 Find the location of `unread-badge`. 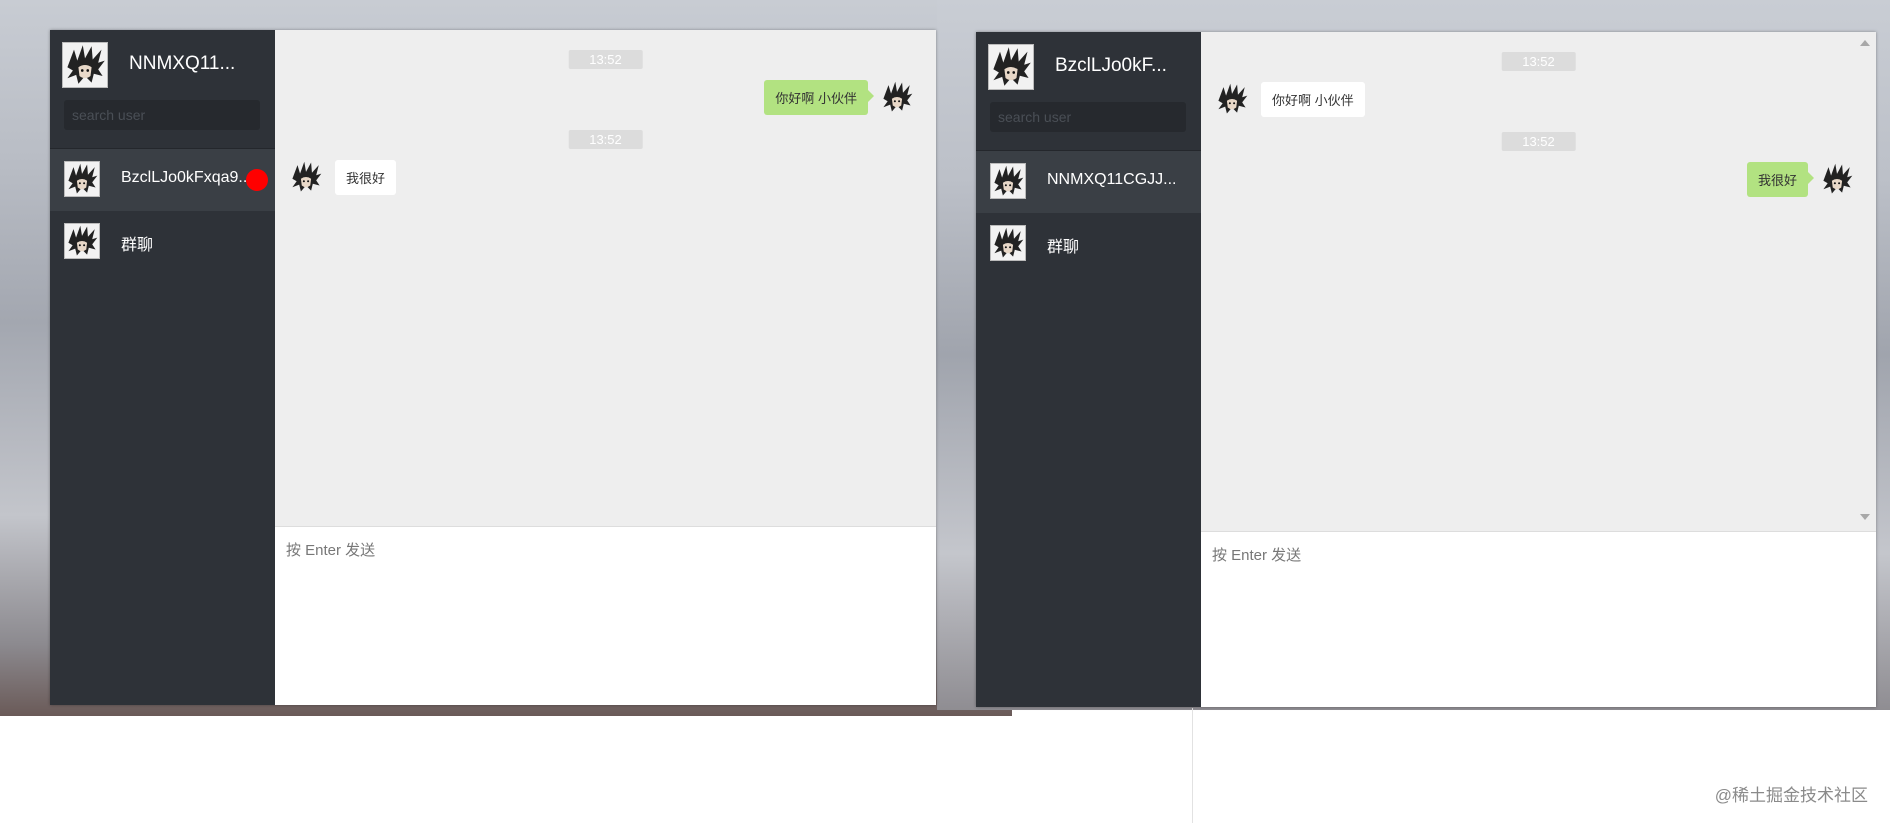

unread-badge is located at coordinates (257, 180).